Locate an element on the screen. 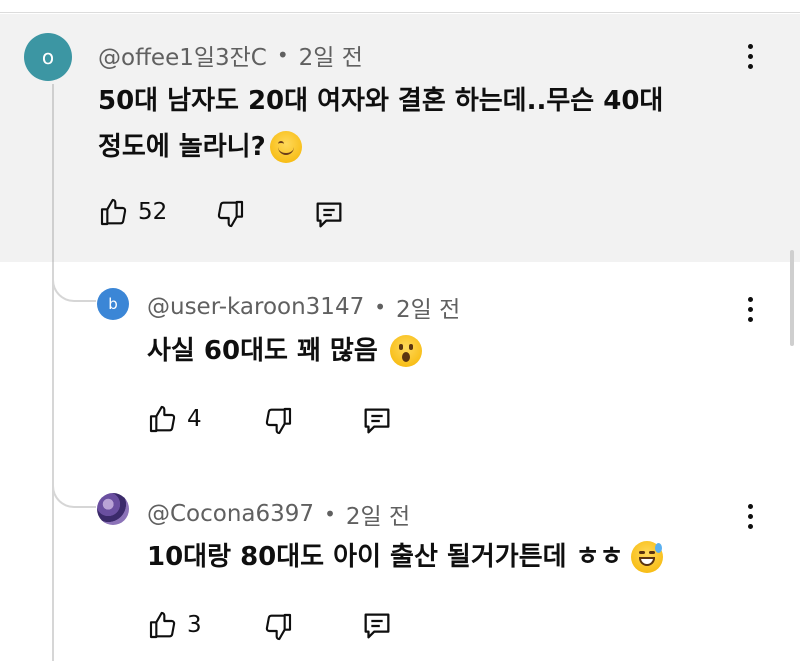 The image size is (800, 661). author-name: @user-karoon3147 is located at coordinates (255, 307).